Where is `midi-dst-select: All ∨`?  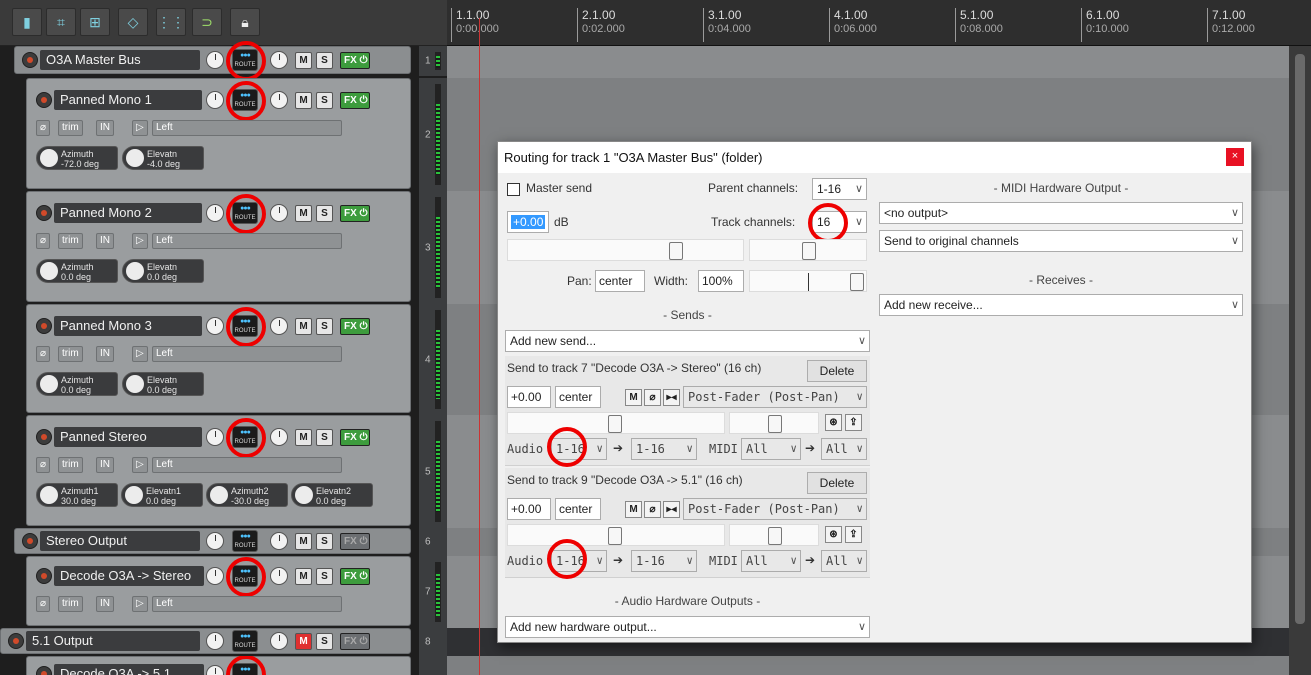
midi-dst-select: All ∨ is located at coordinates (844, 561).